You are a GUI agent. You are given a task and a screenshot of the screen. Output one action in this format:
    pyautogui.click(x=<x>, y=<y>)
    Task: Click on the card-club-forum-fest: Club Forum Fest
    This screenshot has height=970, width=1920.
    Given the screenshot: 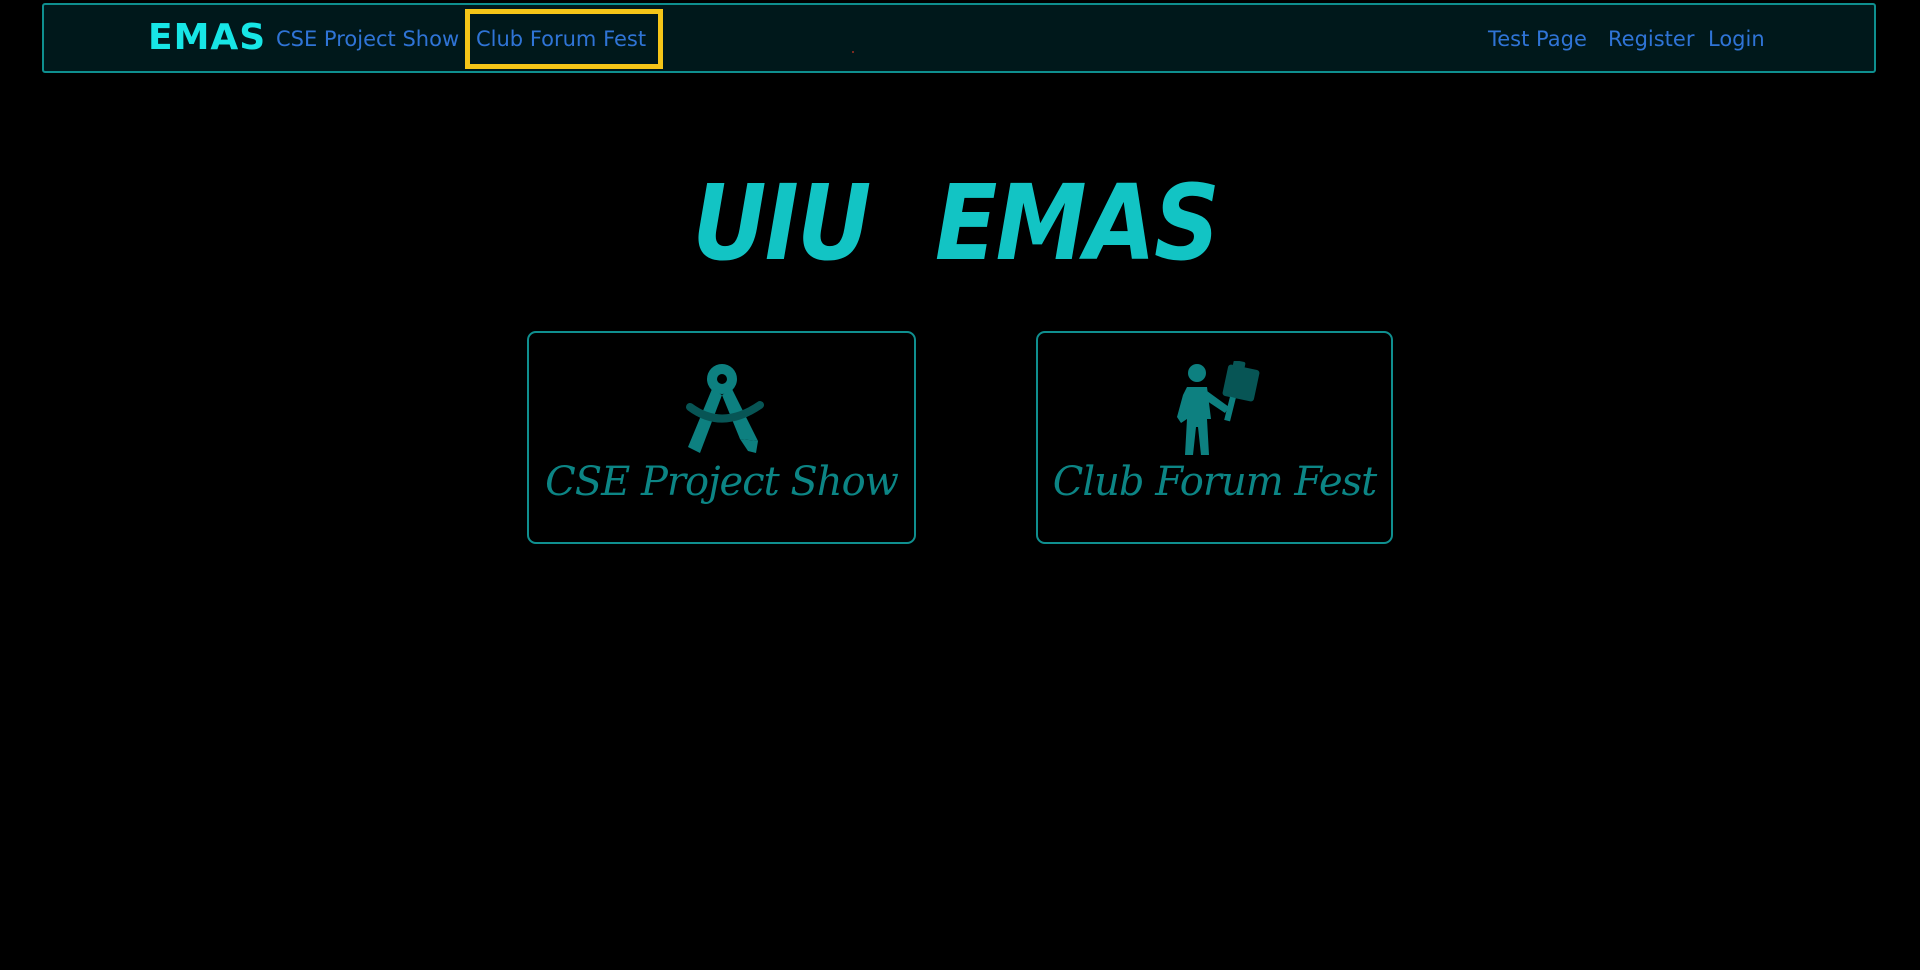 What is the action you would take?
    pyautogui.click(x=1214, y=437)
    